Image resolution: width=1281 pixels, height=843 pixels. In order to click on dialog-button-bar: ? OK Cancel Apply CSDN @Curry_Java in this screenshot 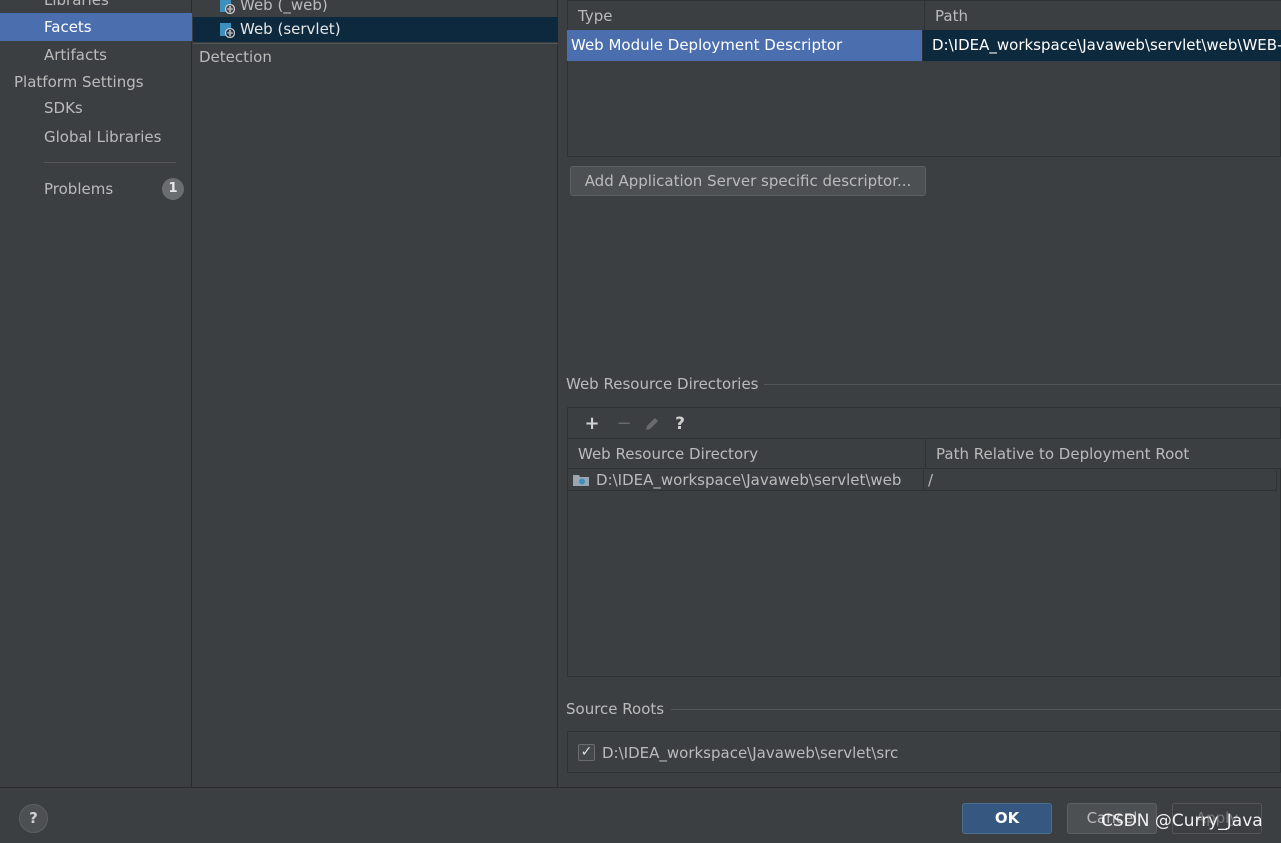, I will do `click(640, 815)`.